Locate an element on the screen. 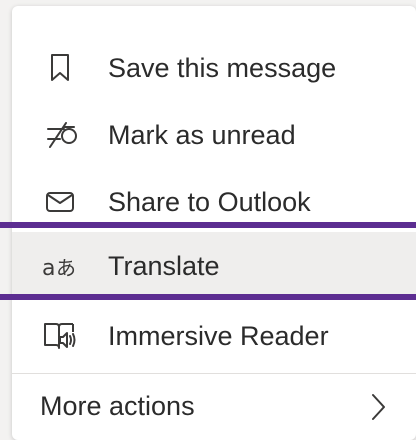 The image size is (416, 440). envelope-icon is located at coordinates (60, 202).